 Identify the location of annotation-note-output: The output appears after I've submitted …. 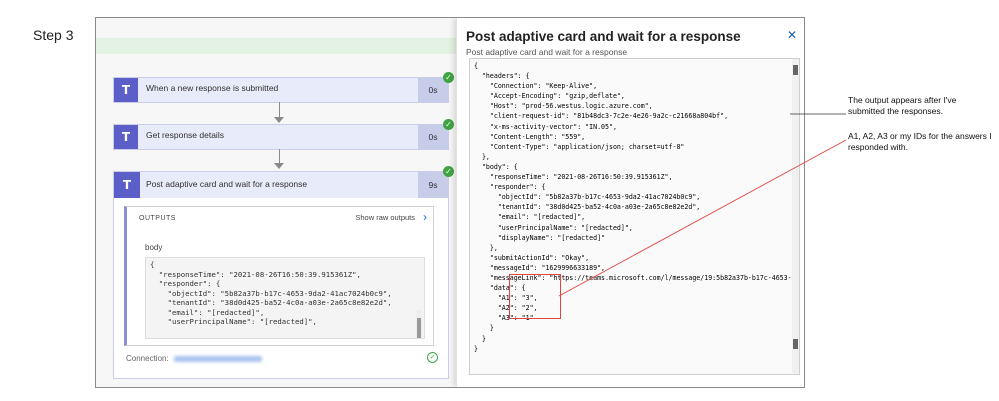
(902, 105).